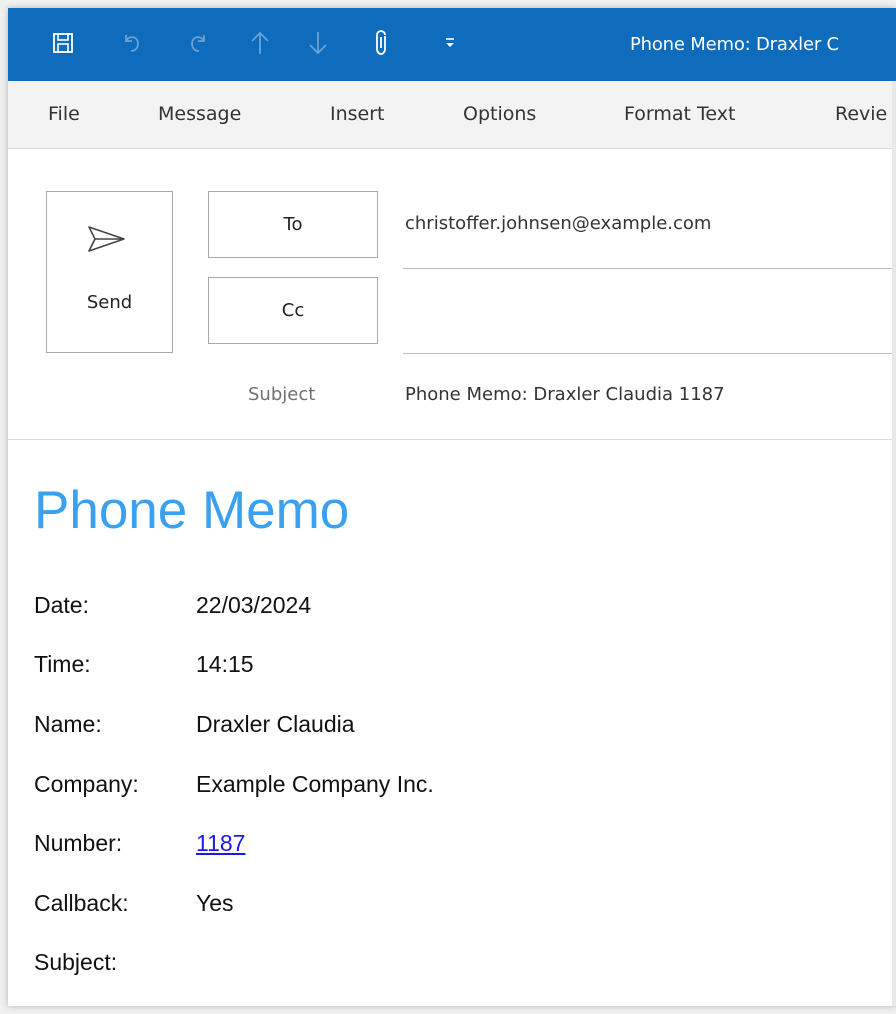 This screenshot has width=896, height=1014. Describe the element at coordinates (318, 43) in the screenshot. I see `arrow-down-icon` at that location.